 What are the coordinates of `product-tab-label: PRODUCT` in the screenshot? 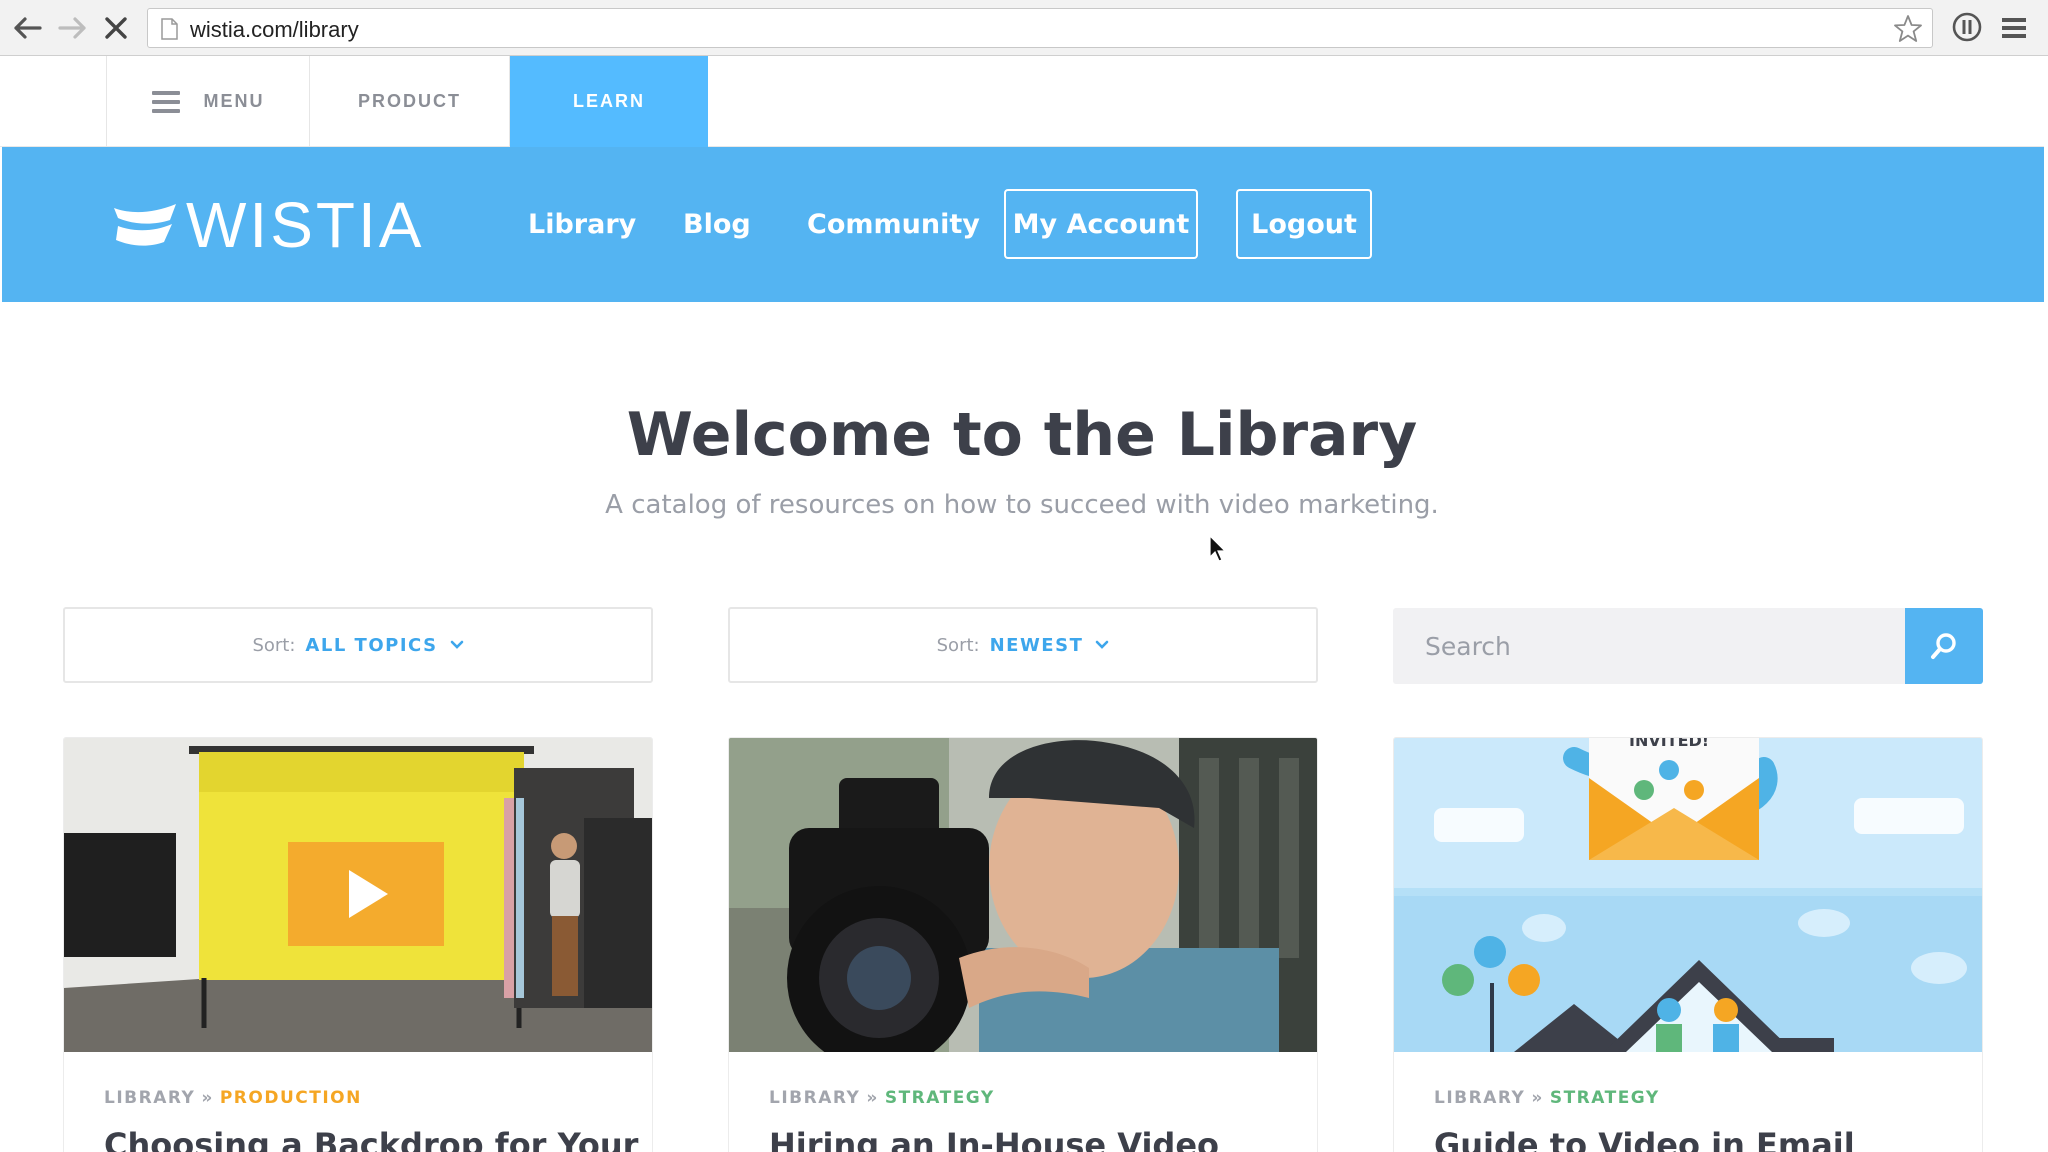 It's located at (409, 101).